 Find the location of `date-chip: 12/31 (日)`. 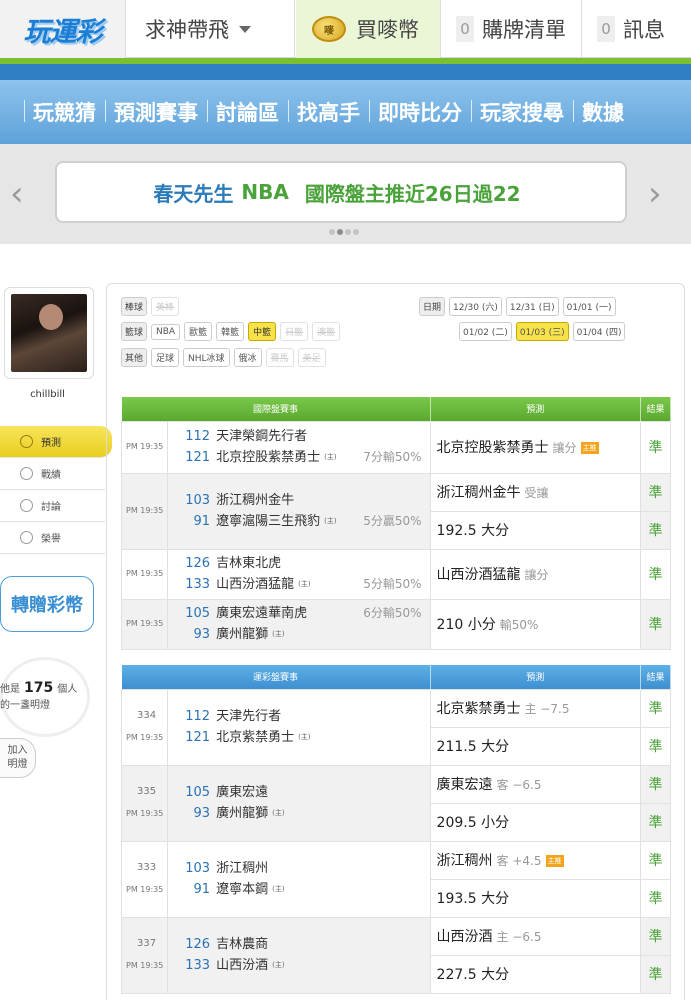

date-chip: 12/31 (日) is located at coordinates (532, 306).